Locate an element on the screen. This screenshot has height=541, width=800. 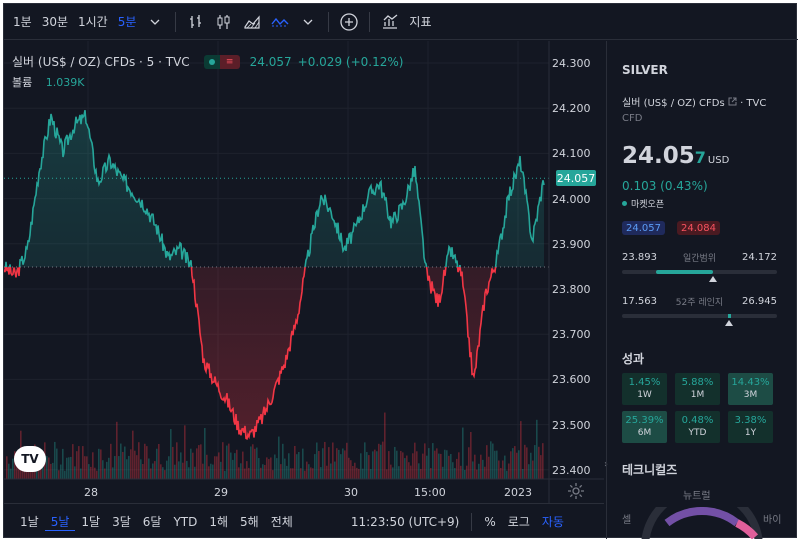
auto-scale-toggle: 자동 is located at coordinates (553, 521).